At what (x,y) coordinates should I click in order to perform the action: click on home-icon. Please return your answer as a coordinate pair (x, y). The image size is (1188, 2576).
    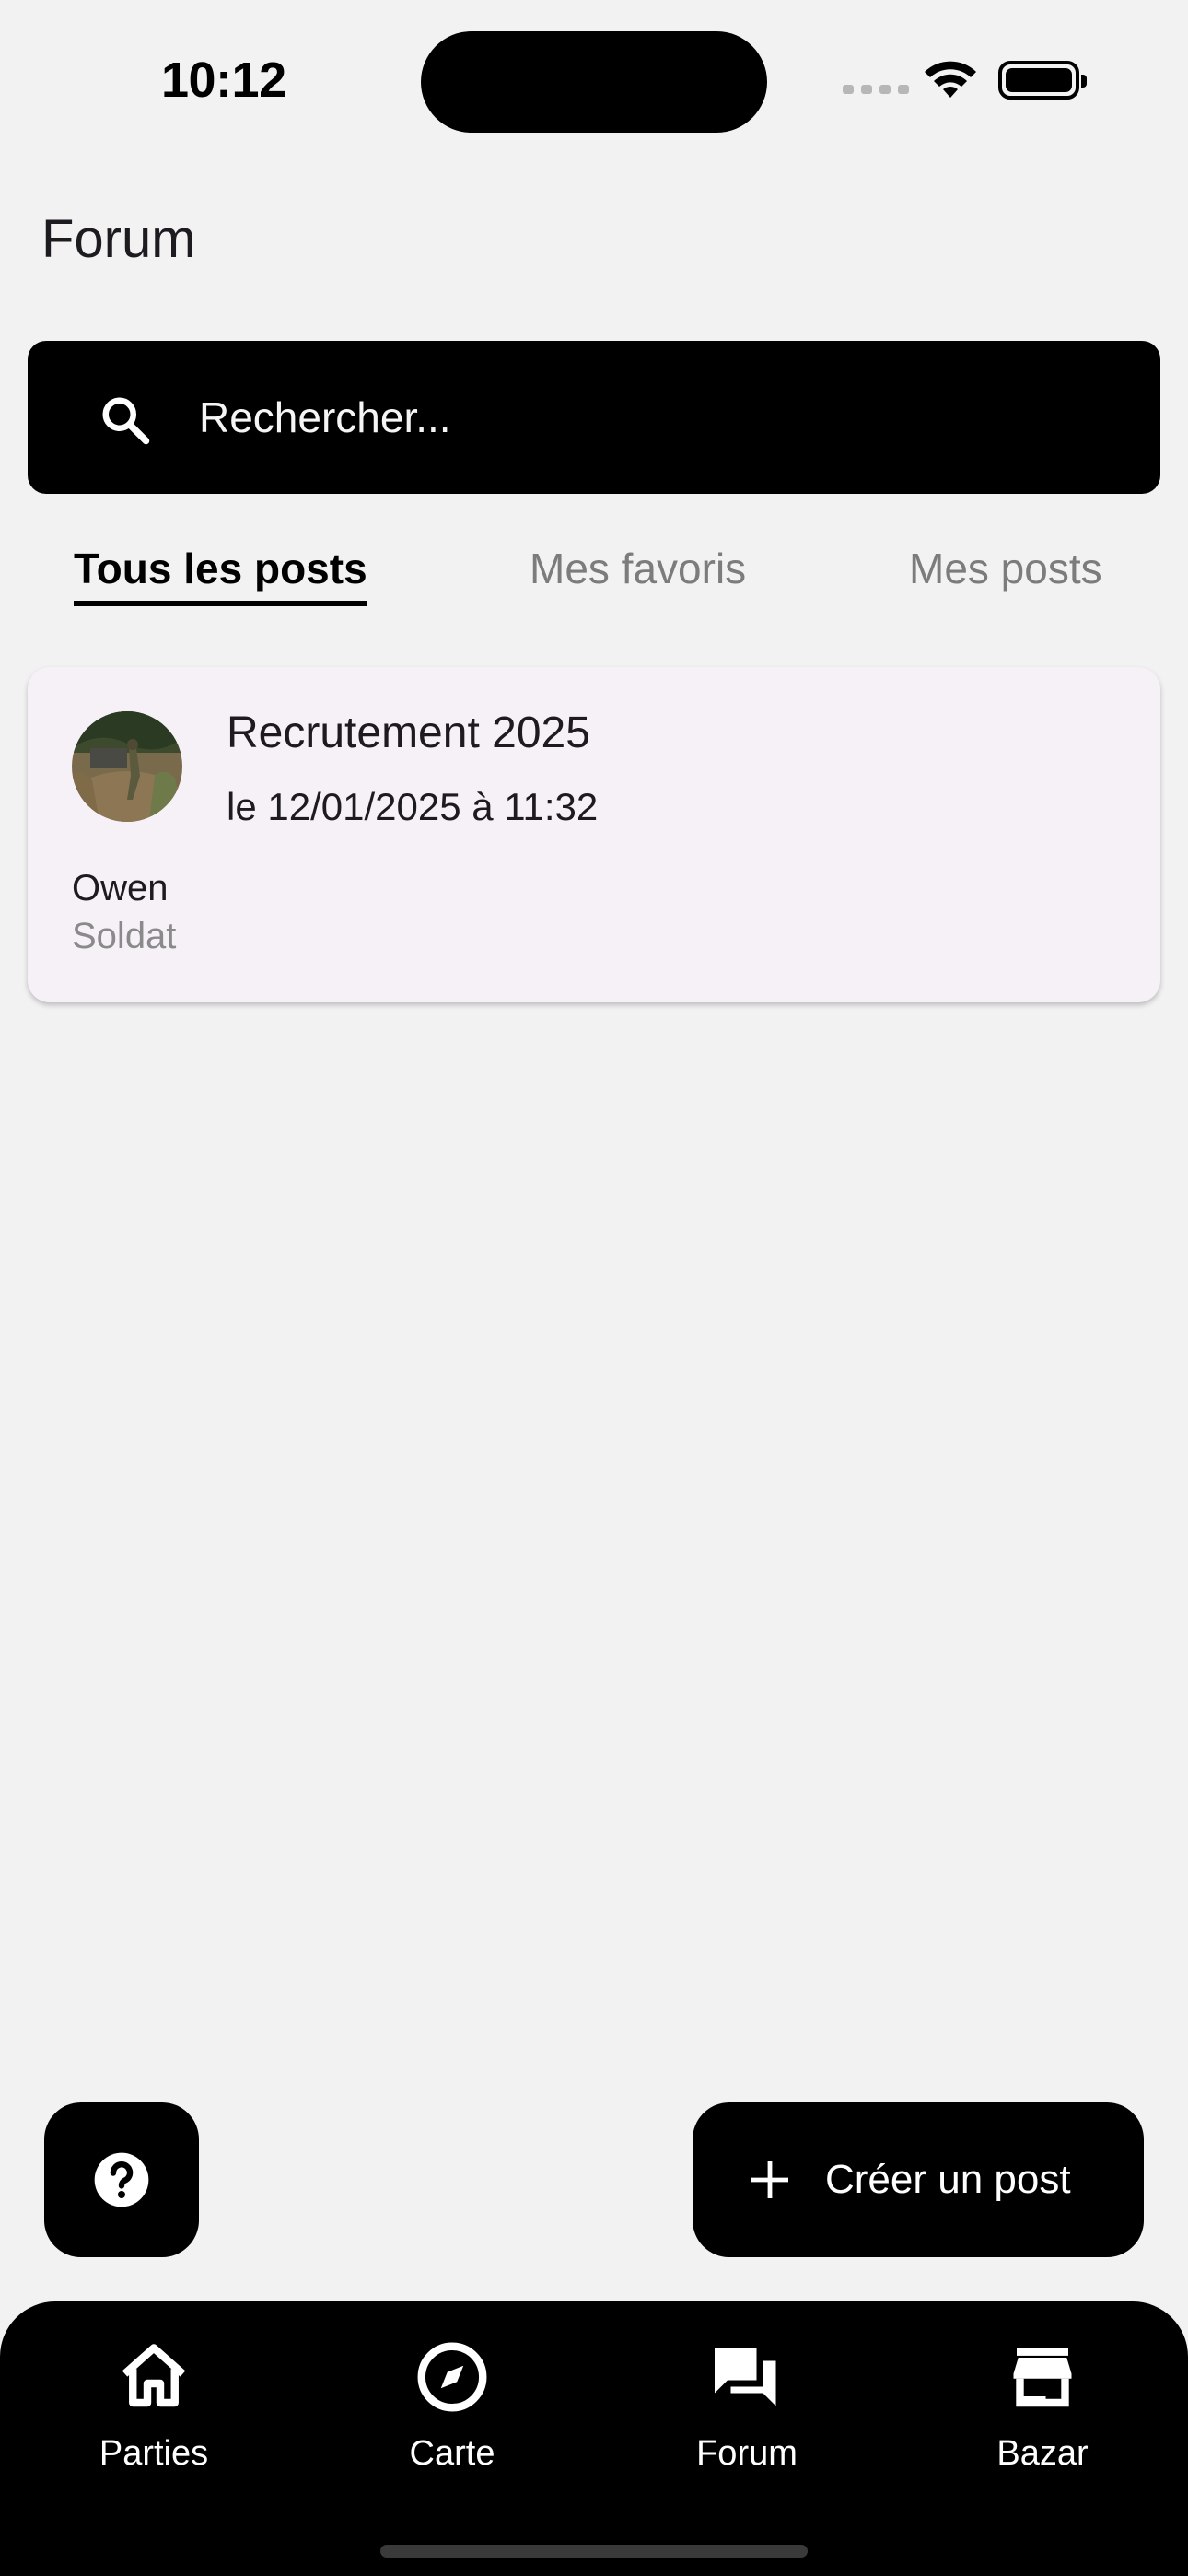
    Looking at the image, I should click on (154, 2375).